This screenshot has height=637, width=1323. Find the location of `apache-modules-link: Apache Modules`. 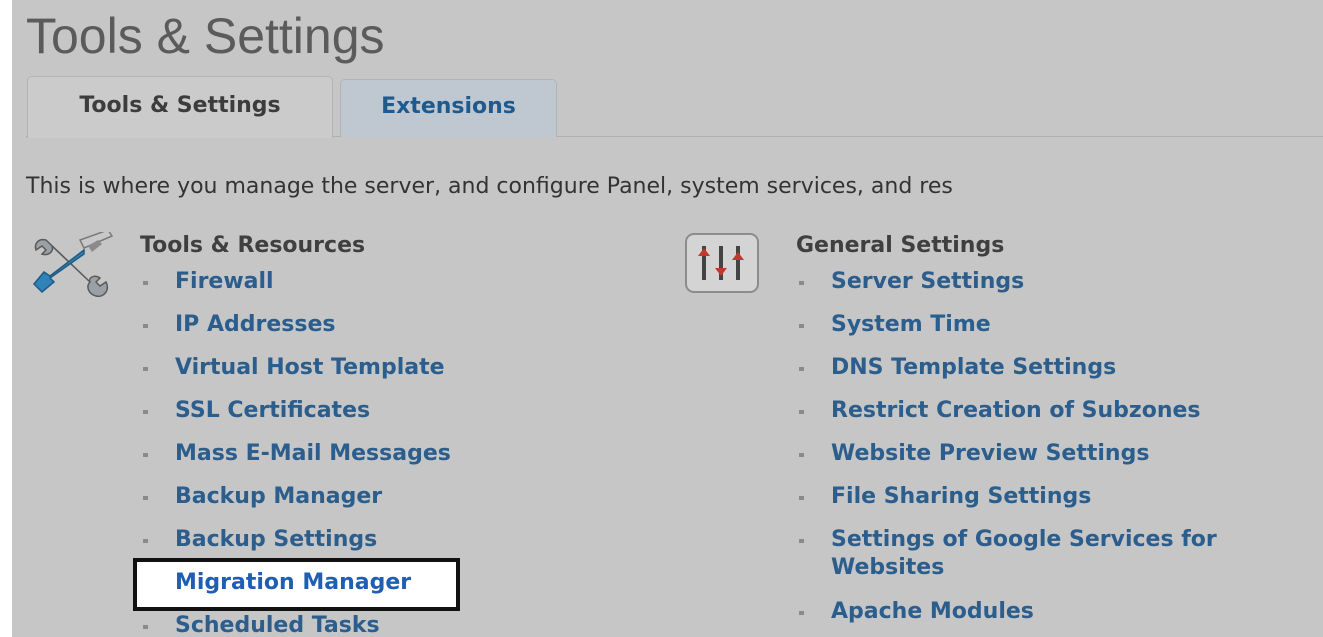

apache-modules-link: Apache Modules is located at coordinates (932, 611).